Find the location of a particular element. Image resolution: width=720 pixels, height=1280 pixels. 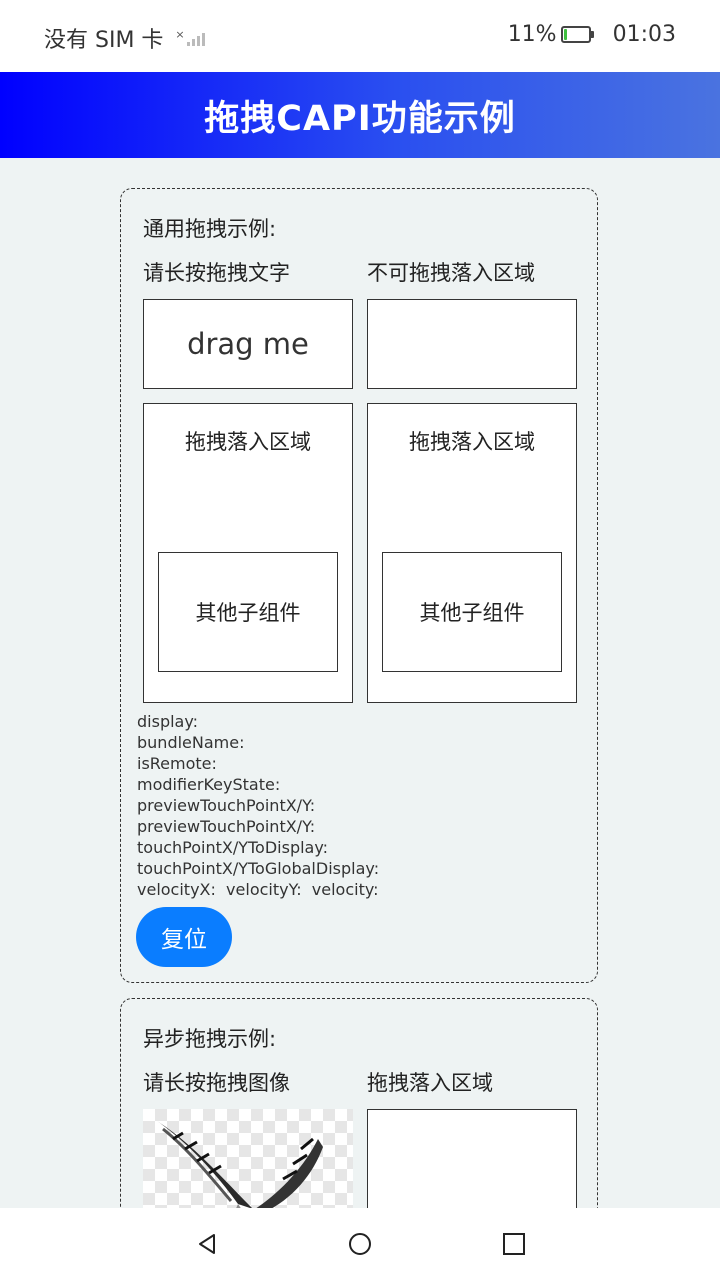

status-bar: 没有 SIM 卡 × 11% 01:03 is located at coordinates (360, 36).